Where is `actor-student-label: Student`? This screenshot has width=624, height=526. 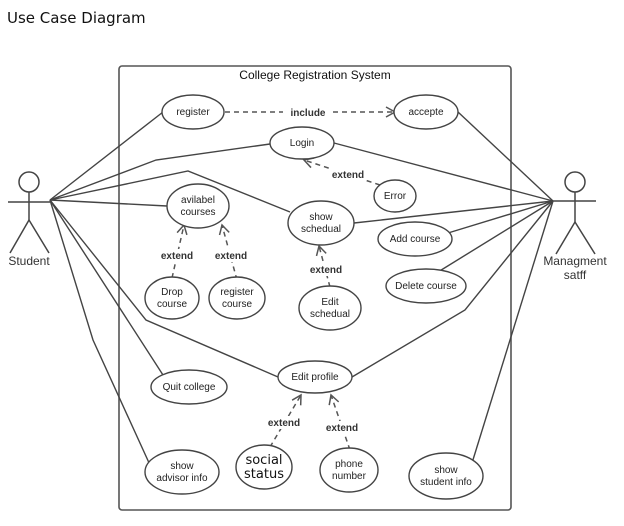
actor-student-label: Student is located at coordinates (29, 261).